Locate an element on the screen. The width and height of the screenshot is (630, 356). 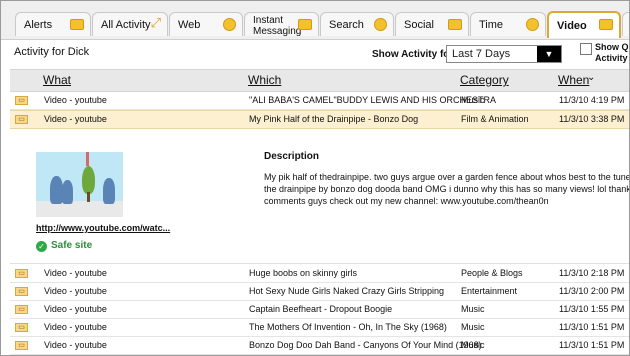
magnifier-icon is located at coordinates (380, 24).